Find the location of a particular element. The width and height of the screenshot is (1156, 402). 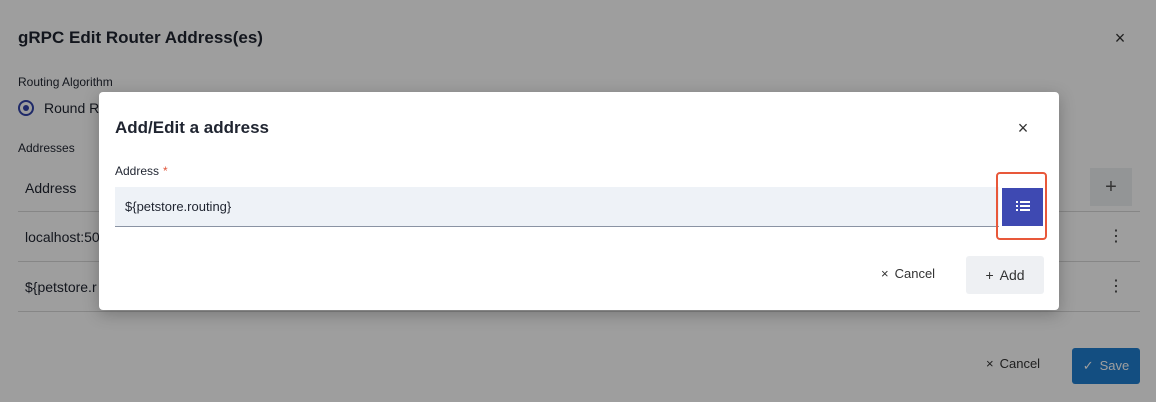

dialog-title: Add/Edit a address is located at coordinates (192, 127).